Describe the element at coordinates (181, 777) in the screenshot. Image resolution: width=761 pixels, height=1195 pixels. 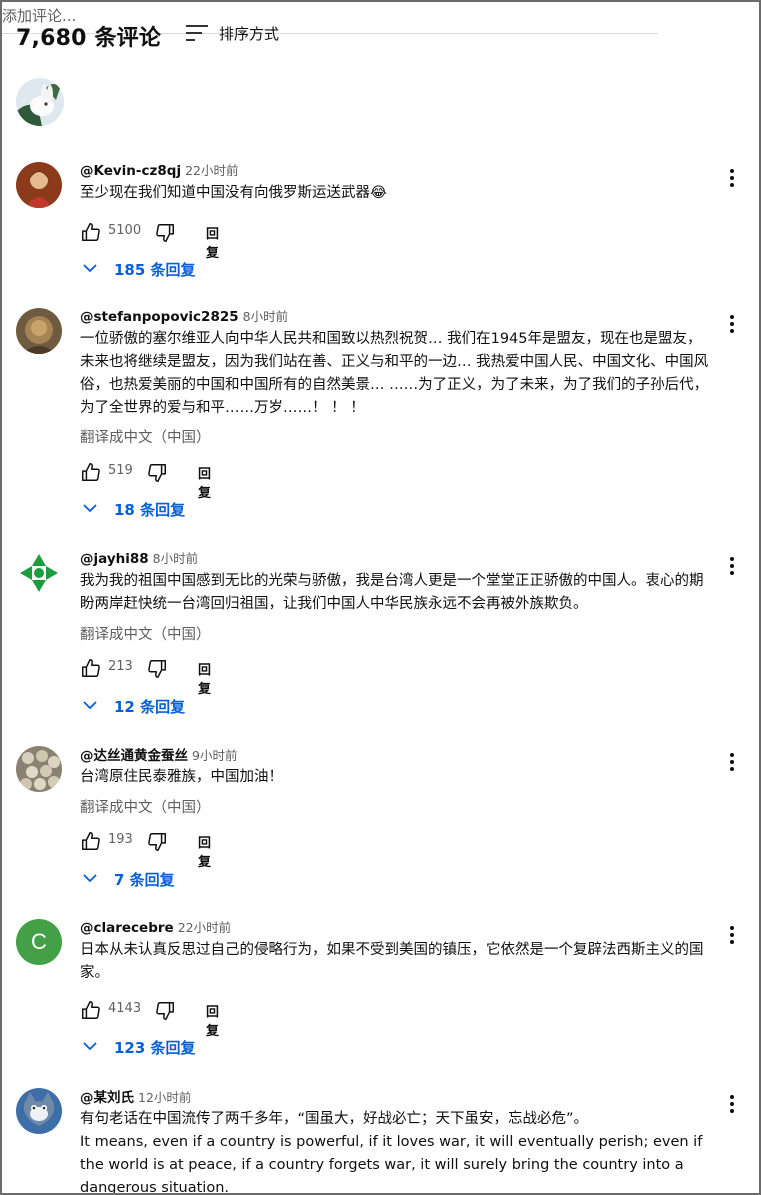
I see `comment-text: 台湾原住民泰雅族，中国加油！` at that location.